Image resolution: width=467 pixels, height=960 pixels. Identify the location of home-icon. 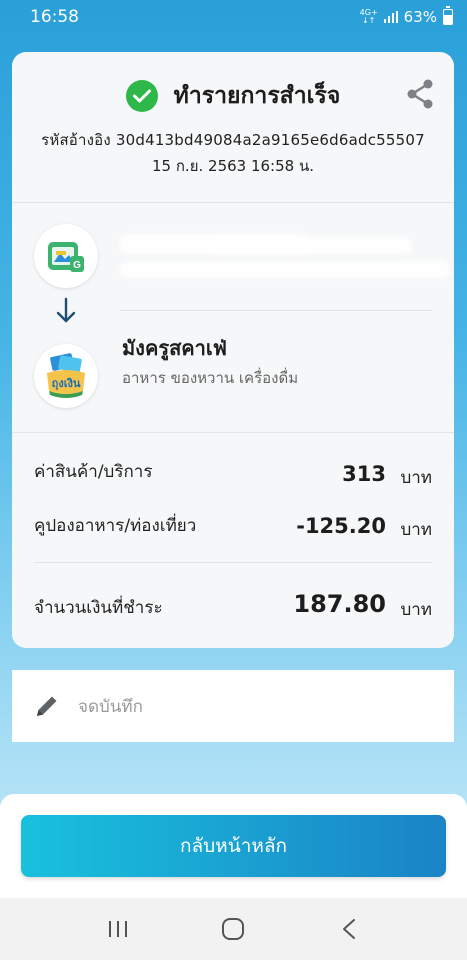
(233, 929).